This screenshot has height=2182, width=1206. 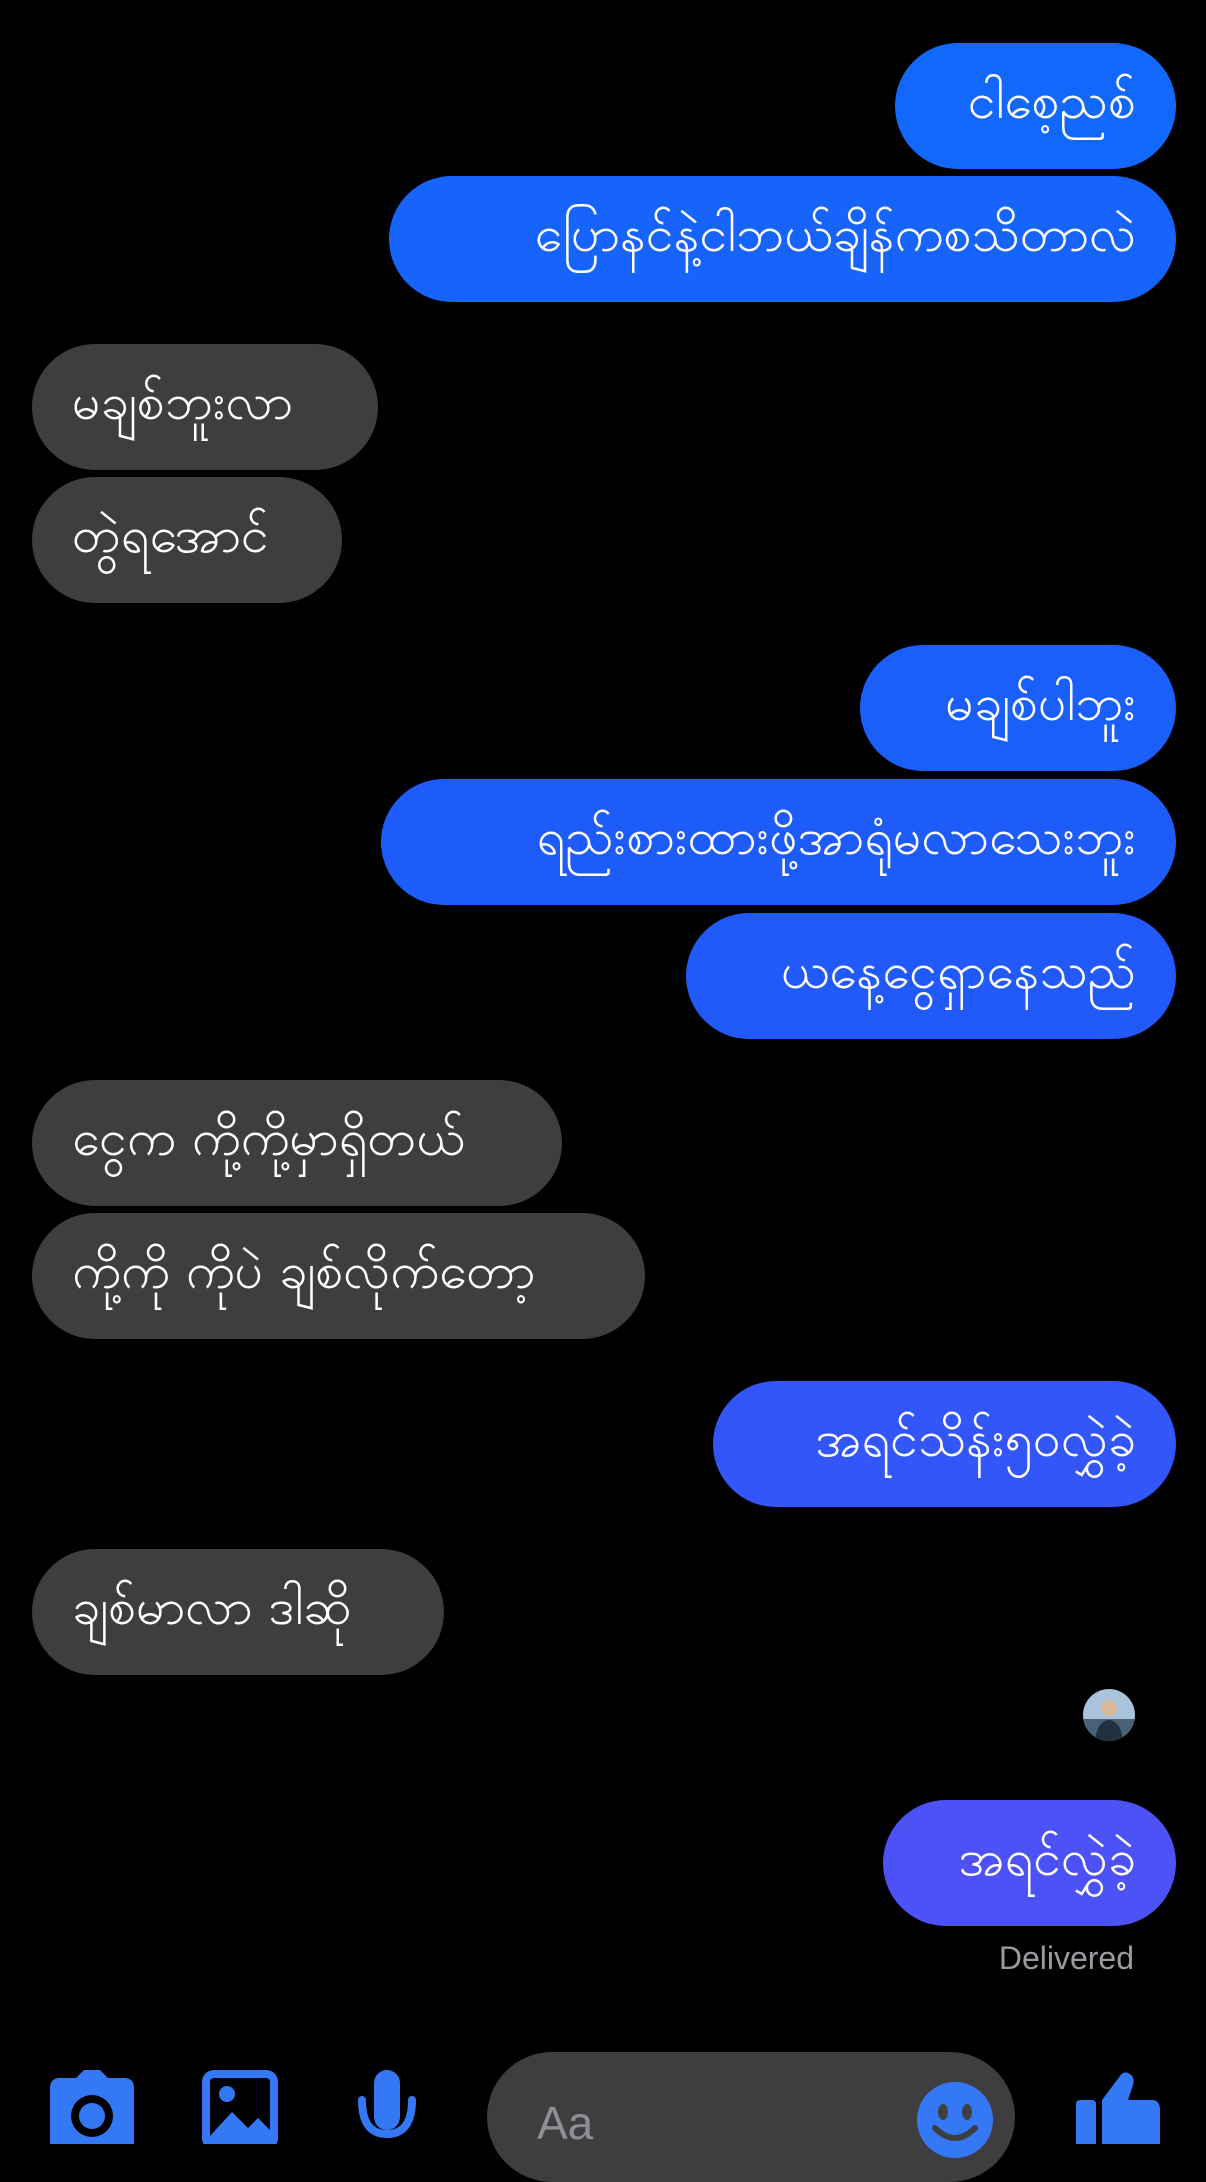 What do you see at coordinates (565, 2123) in the screenshot?
I see `message-input-placeholder: Aa` at bounding box center [565, 2123].